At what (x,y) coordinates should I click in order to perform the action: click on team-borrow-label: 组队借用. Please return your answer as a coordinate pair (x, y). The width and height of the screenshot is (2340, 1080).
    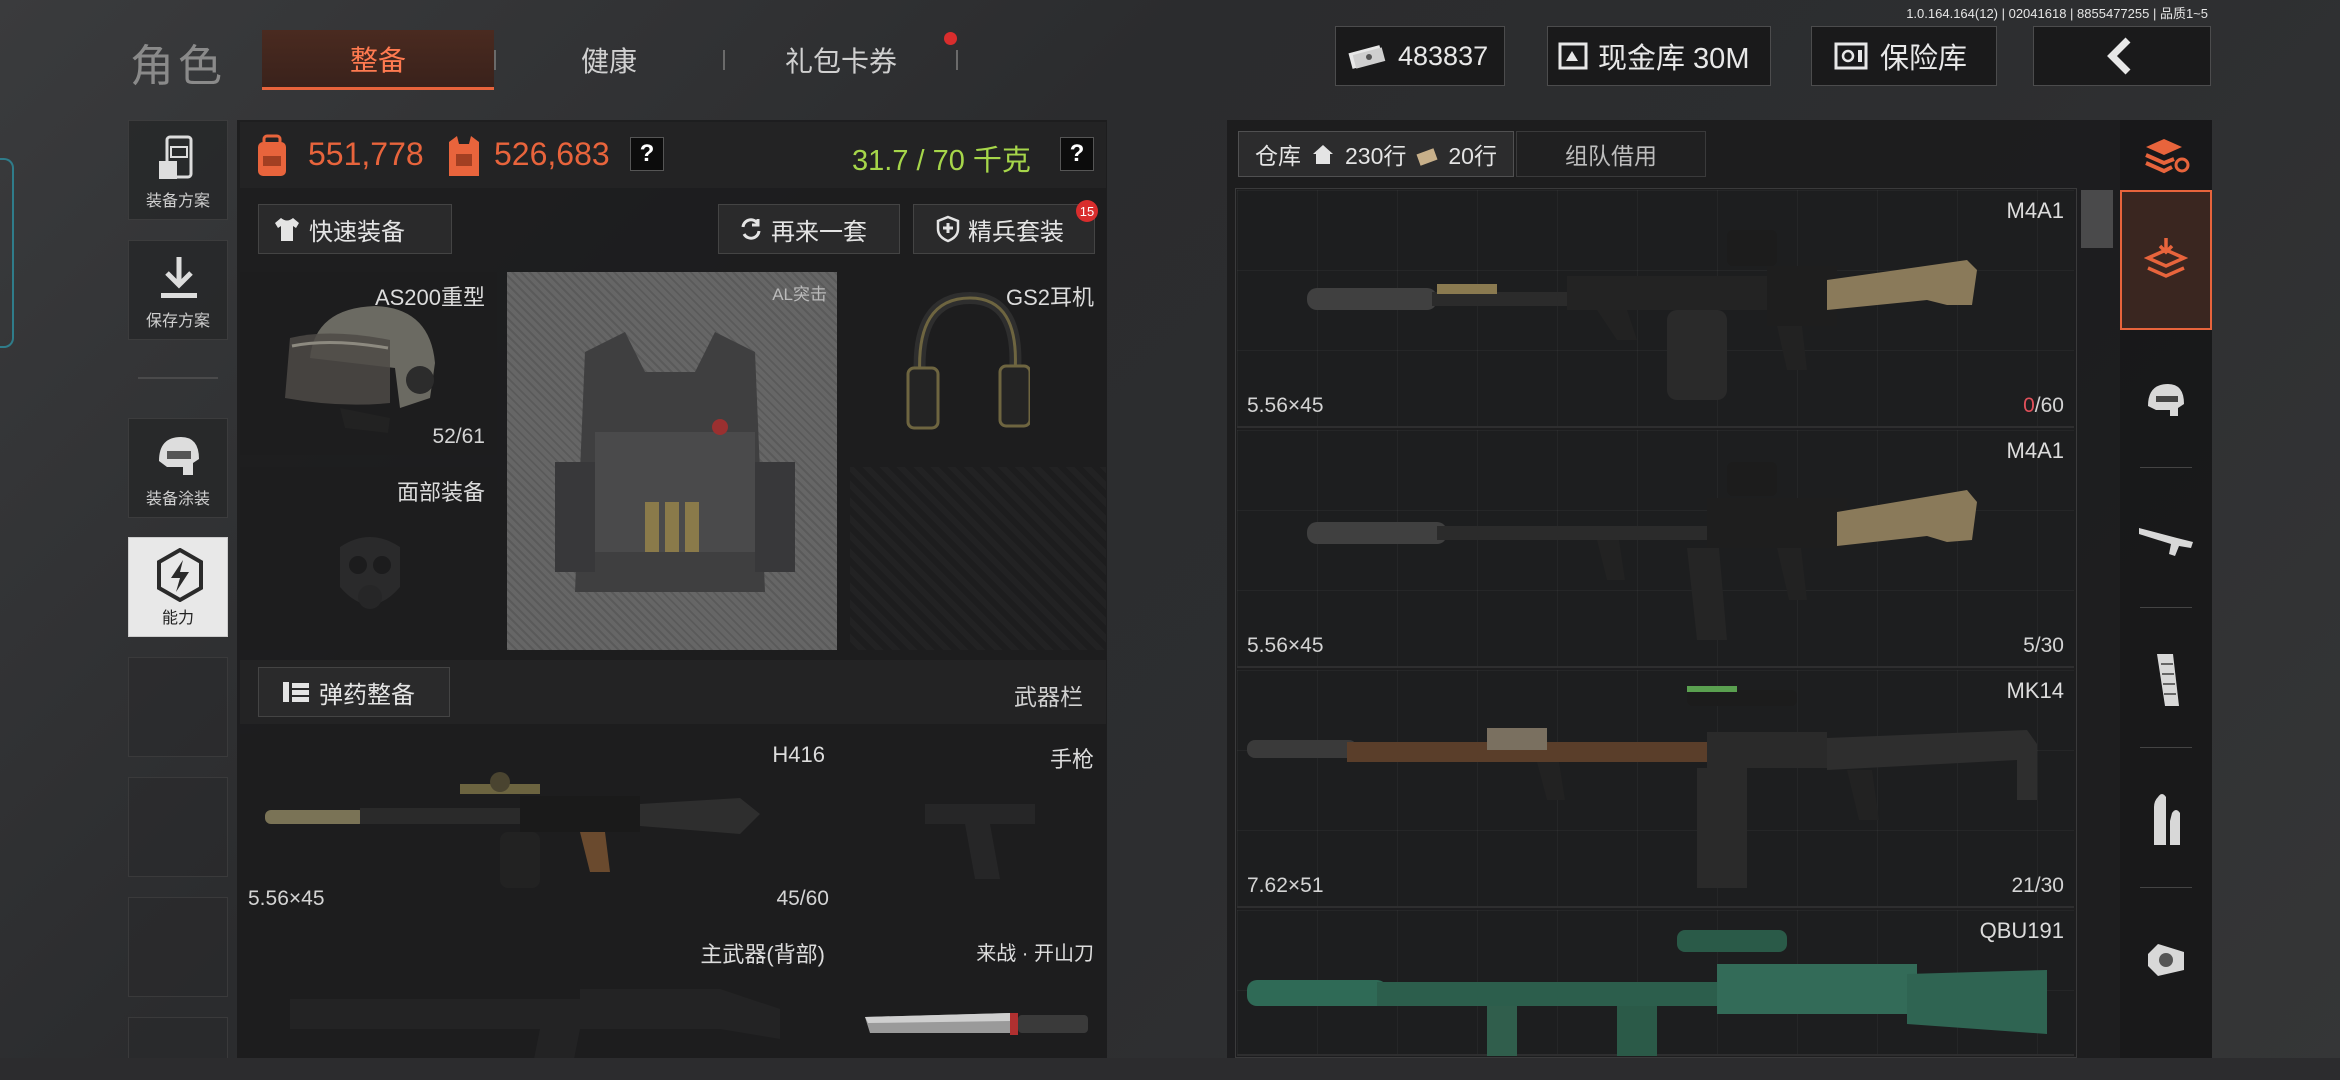
    Looking at the image, I should click on (1611, 156).